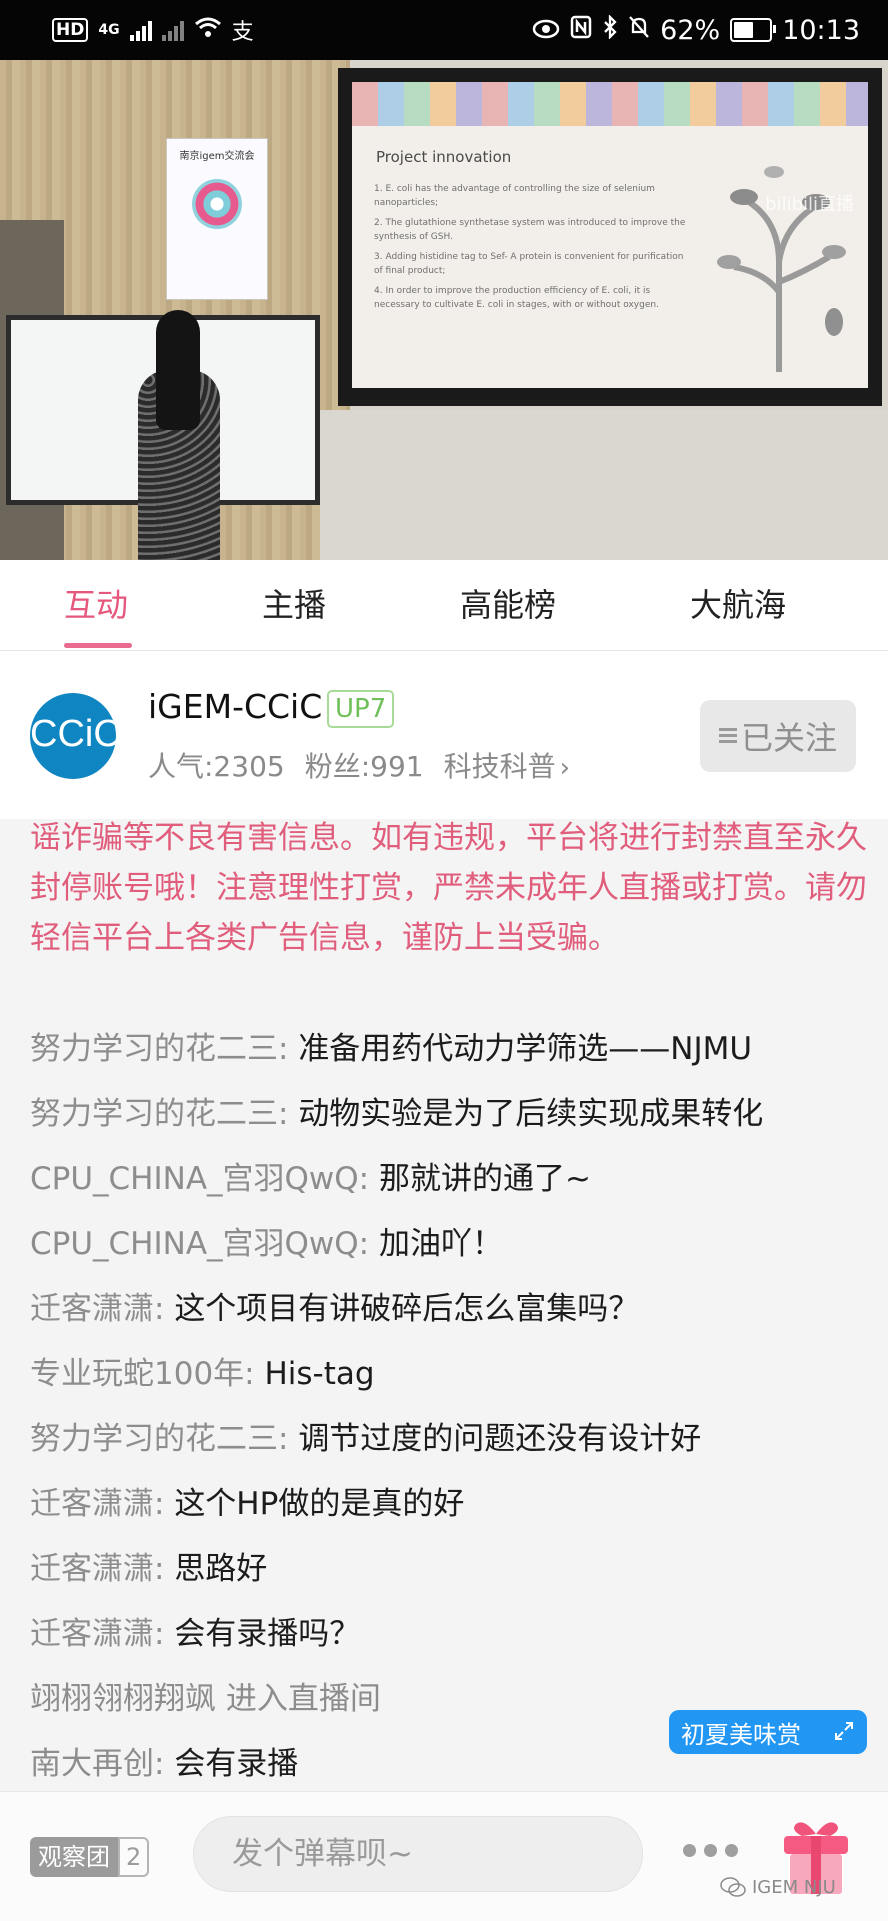 The width and height of the screenshot is (888, 1921). I want to click on status-left: HD 4G 支, so click(153, 30).